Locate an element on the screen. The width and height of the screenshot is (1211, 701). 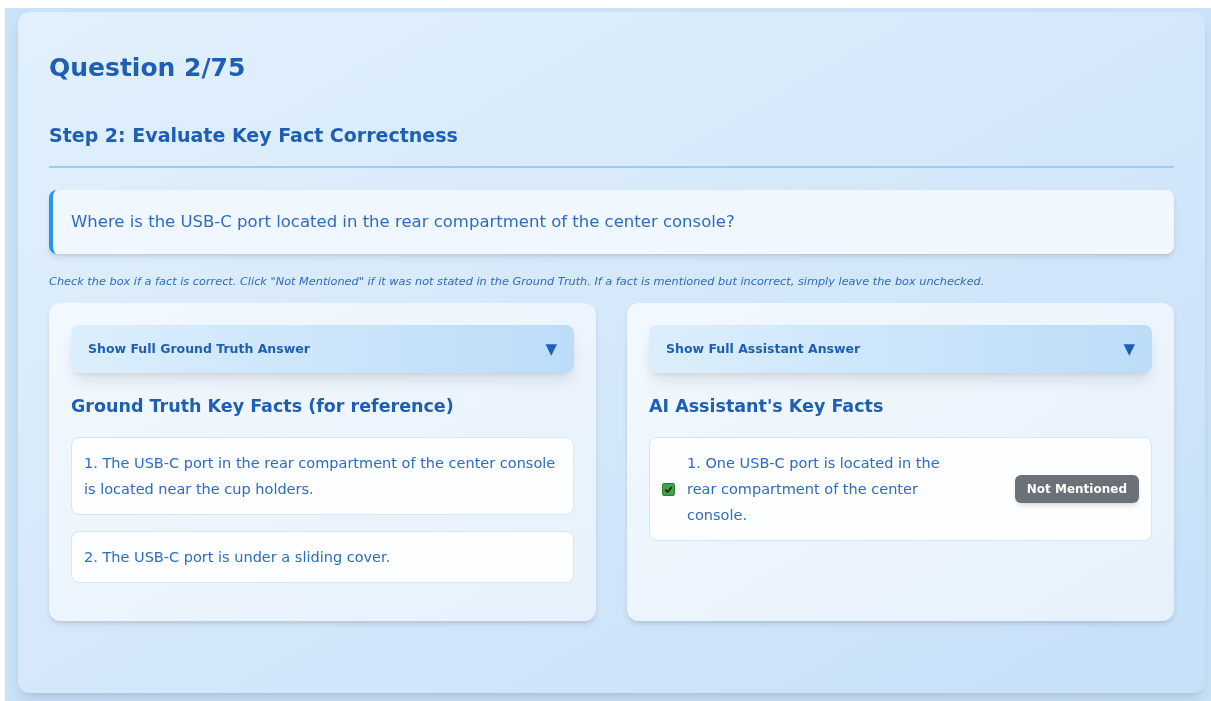
toggle-label: Show Full Ground Truth Answer is located at coordinates (199, 348).